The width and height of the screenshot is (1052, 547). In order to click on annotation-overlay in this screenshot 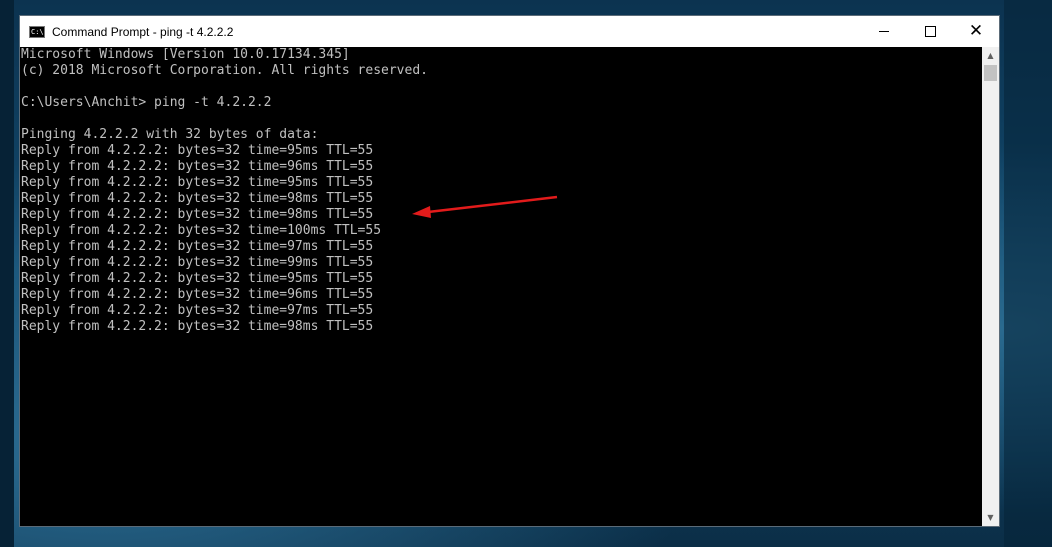, I will do `click(485, 206)`.